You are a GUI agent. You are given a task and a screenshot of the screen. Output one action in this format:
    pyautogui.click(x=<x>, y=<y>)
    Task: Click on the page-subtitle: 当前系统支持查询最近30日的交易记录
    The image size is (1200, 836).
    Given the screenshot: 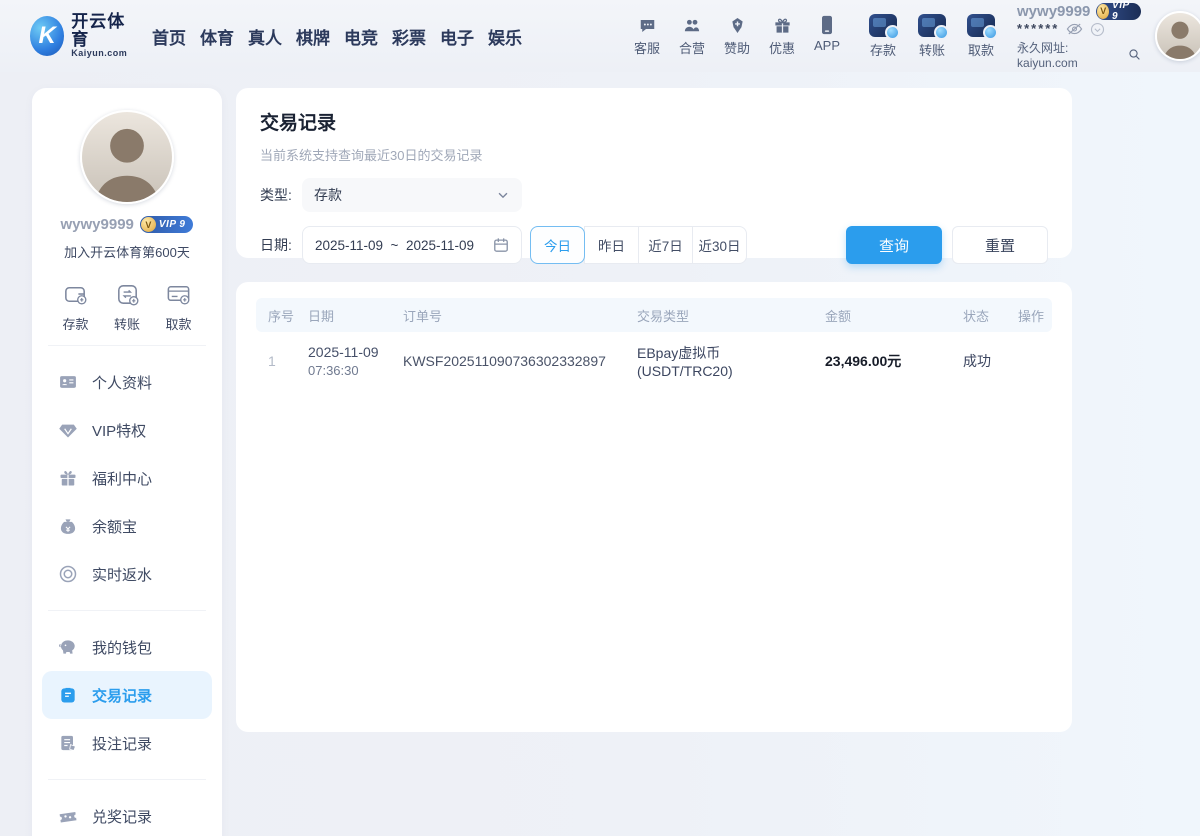 What is the action you would take?
    pyautogui.click(x=371, y=155)
    